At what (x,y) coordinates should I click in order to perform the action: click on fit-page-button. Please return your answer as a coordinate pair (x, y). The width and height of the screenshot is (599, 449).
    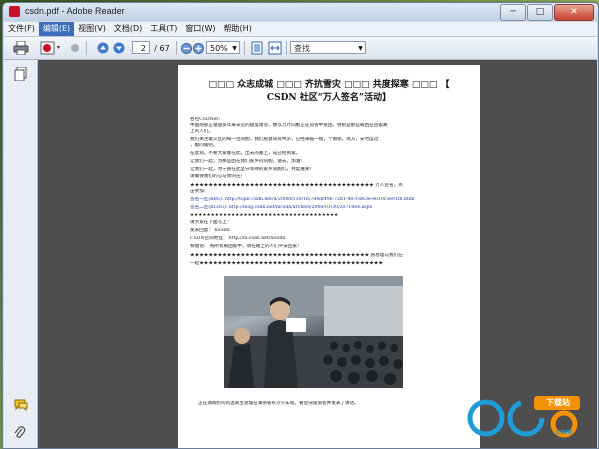
    Looking at the image, I should click on (257, 48).